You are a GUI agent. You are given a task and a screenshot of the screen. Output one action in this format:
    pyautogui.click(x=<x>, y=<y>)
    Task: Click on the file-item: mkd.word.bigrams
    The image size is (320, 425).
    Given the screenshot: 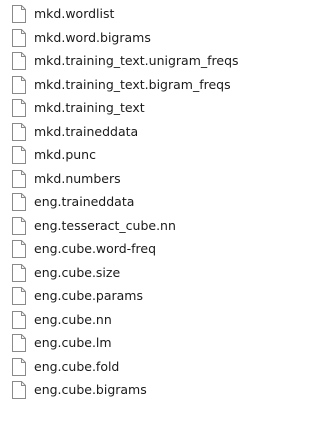 What is the action you would take?
    pyautogui.click(x=123, y=38)
    